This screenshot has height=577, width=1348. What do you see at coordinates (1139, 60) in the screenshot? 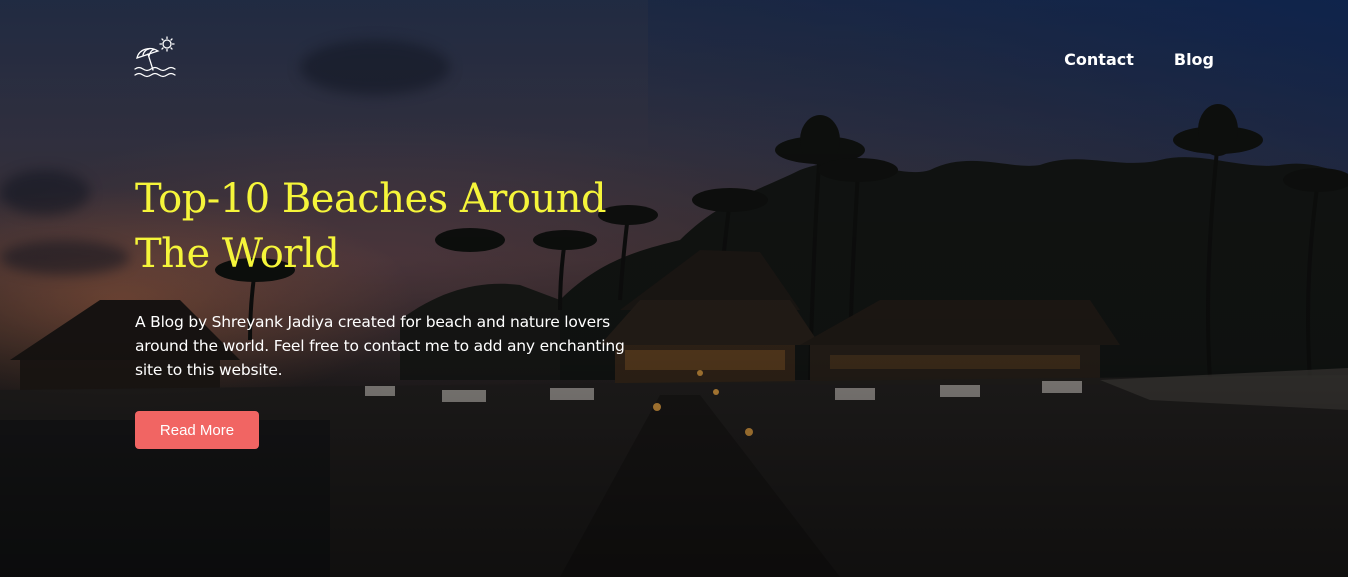
I see `main-nav: Contact Blog` at bounding box center [1139, 60].